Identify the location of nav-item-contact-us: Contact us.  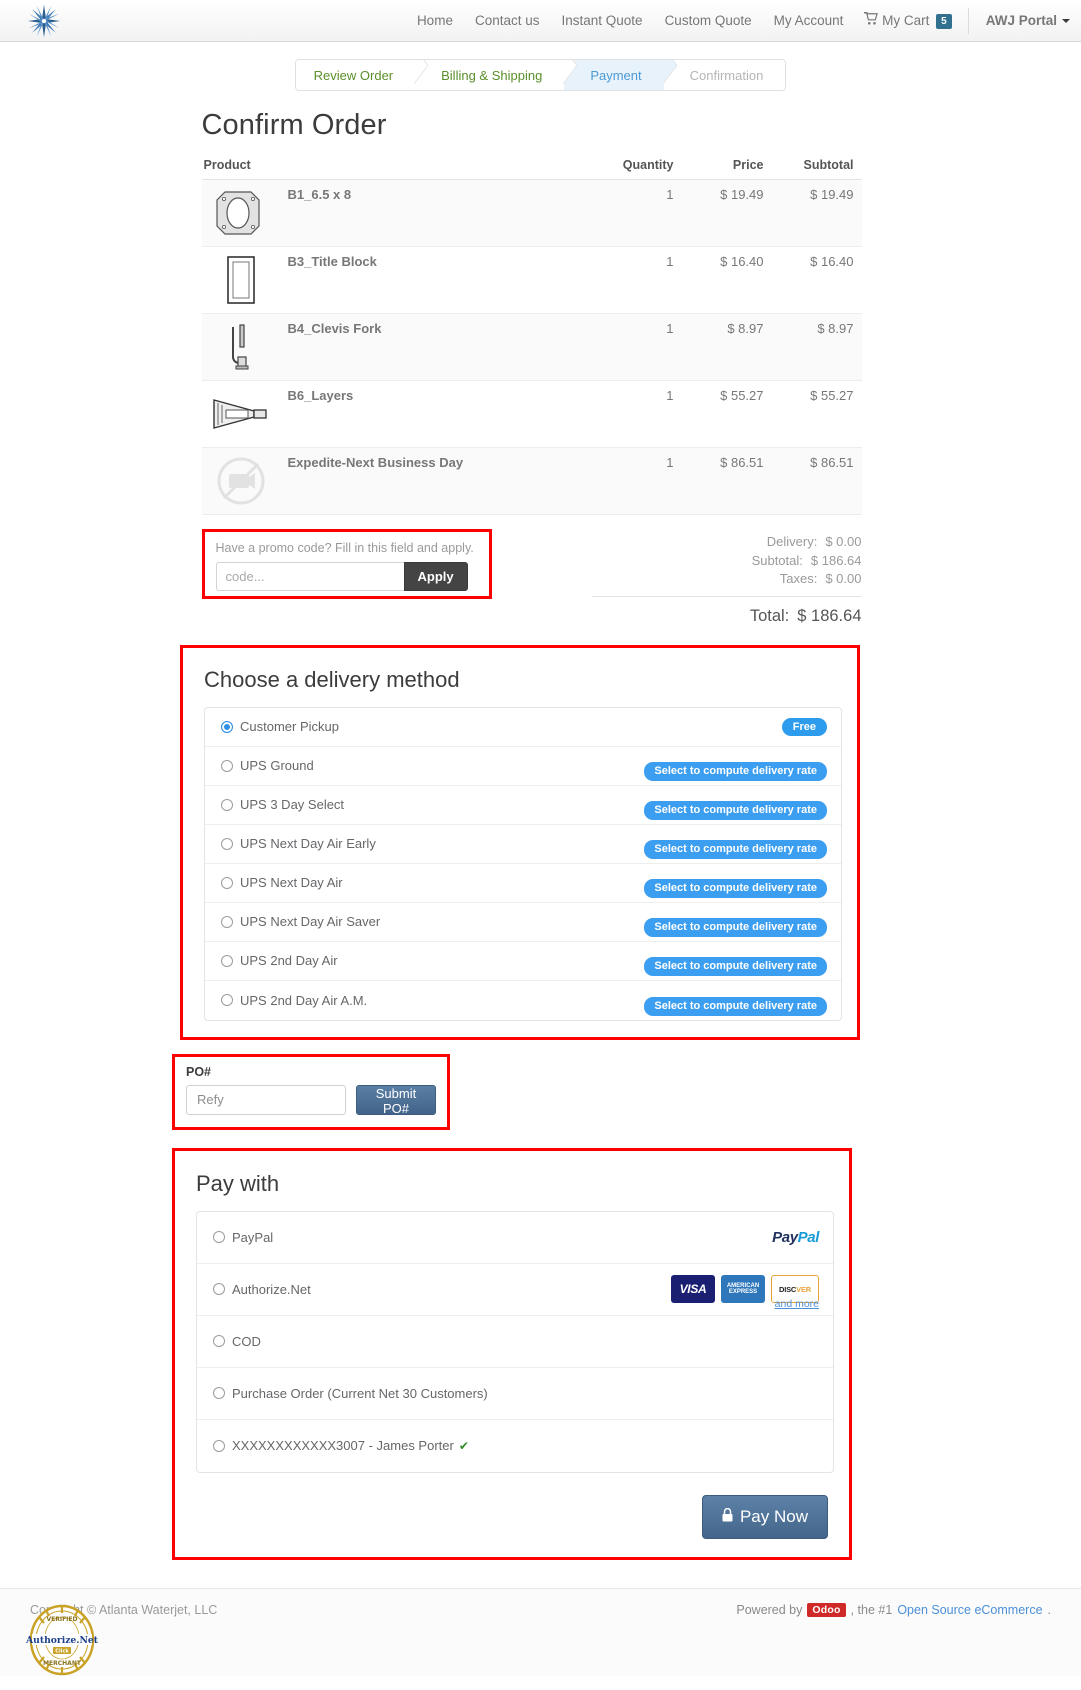
(507, 20).